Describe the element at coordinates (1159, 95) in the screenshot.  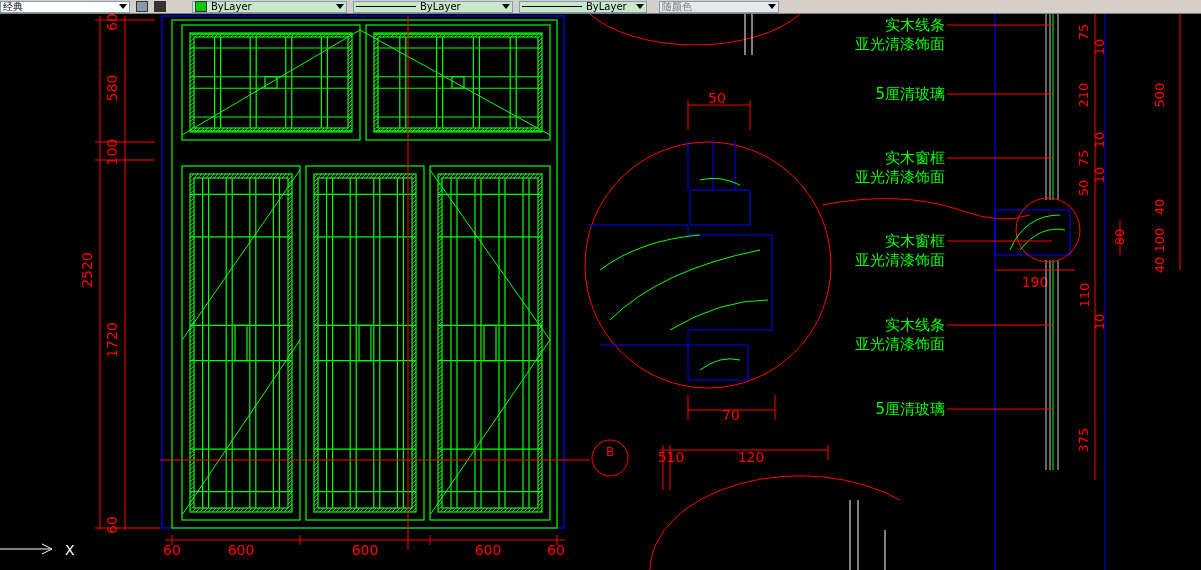
I see `dimension-text: 500` at that location.